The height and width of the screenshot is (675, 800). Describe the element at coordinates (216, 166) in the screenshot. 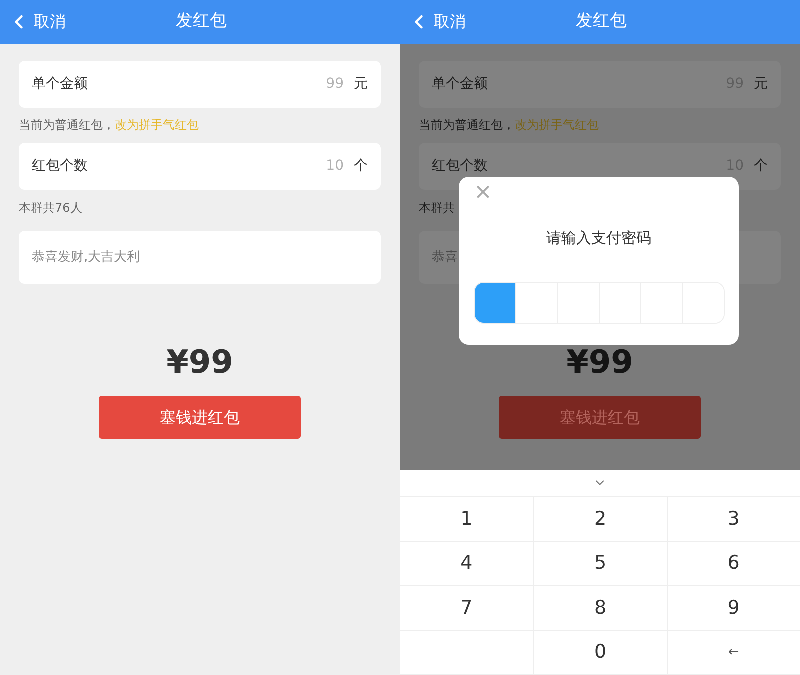

I see `value-input: 10` at that location.